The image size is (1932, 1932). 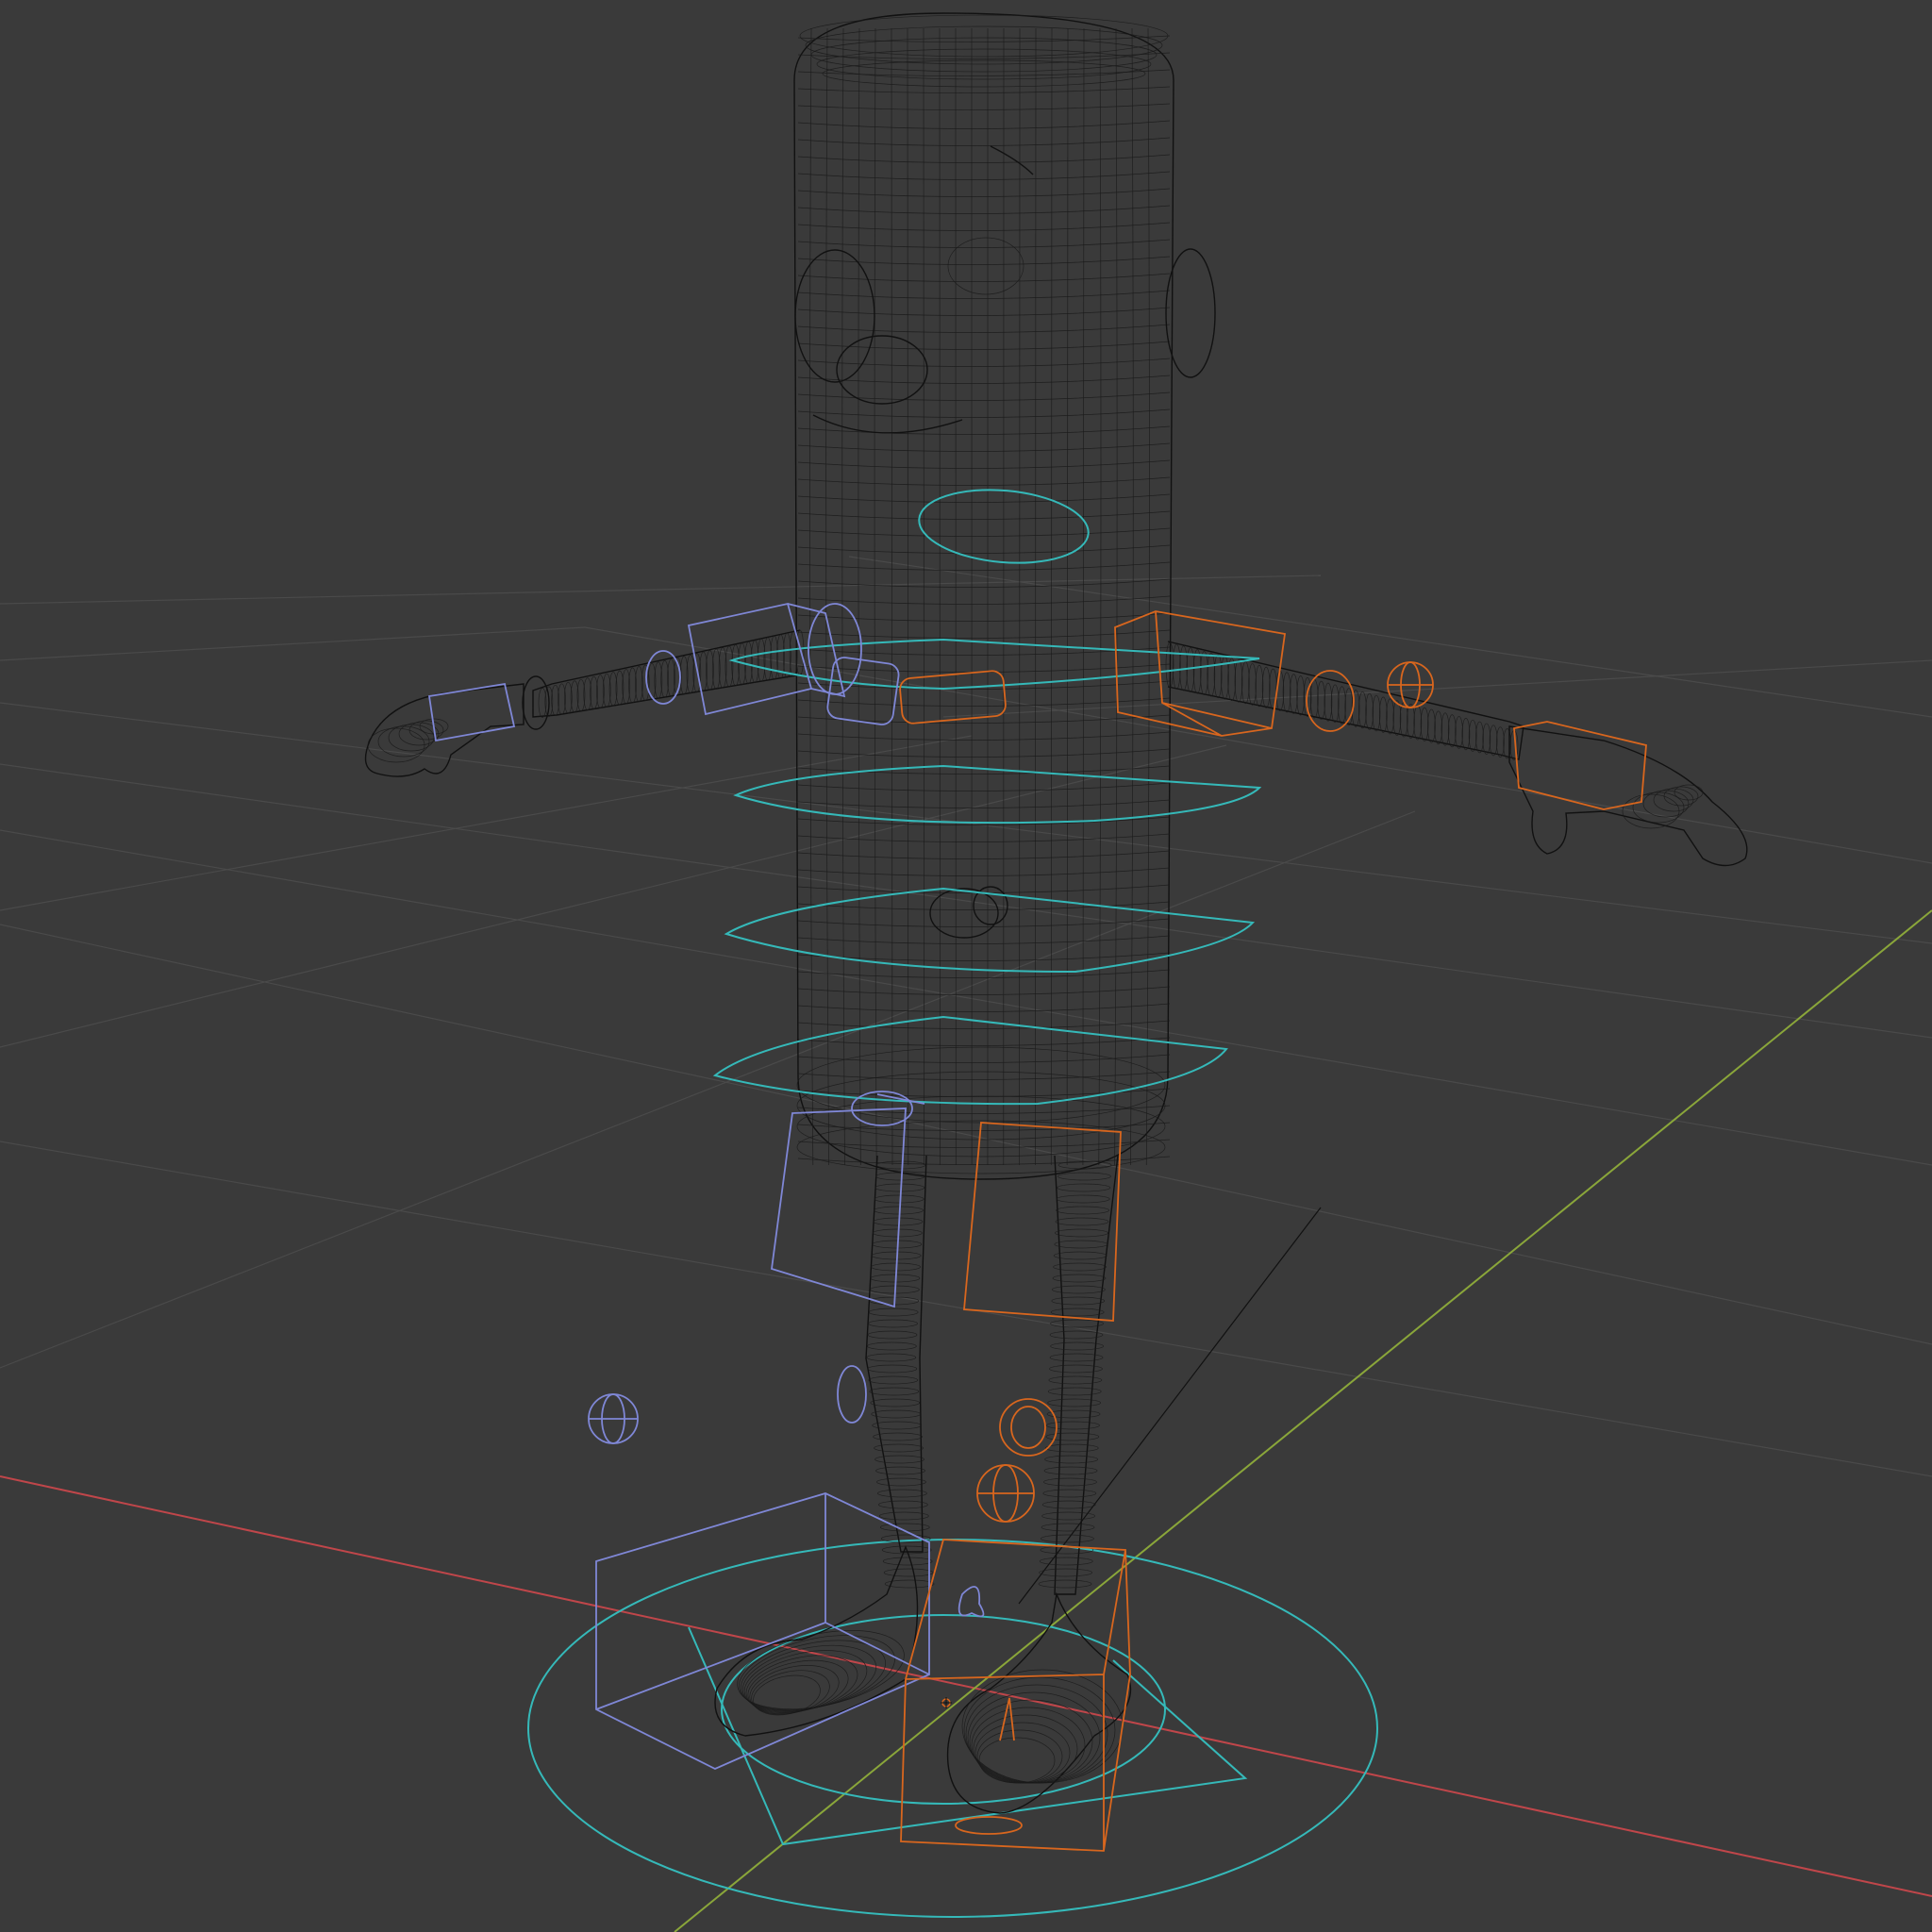 What do you see at coordinates (947, 1702) in the screenshot?
I see `origin-icon` at bounding box center [947, 1702].